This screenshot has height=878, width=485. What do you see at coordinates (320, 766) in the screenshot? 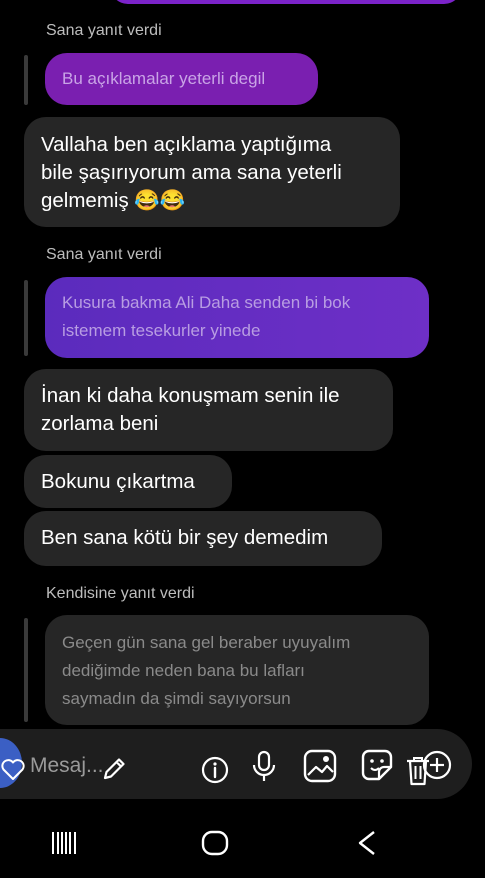
I see `gallery-icon` at bounding box center [320, 766].